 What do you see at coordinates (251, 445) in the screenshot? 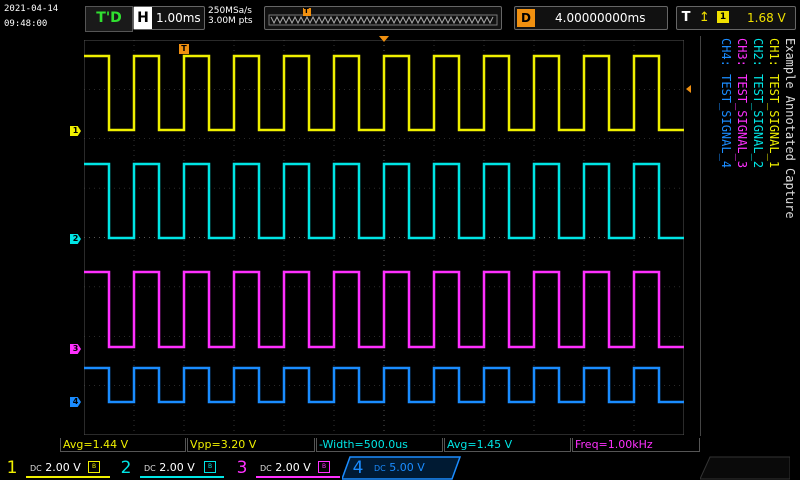
I see `measurement-ch1-vpp: Vpp=3.20 V` at bounding box center [251, 445].